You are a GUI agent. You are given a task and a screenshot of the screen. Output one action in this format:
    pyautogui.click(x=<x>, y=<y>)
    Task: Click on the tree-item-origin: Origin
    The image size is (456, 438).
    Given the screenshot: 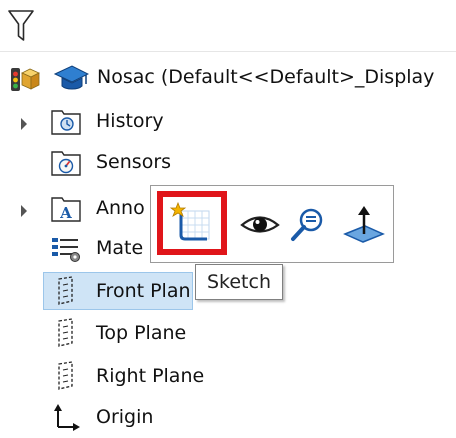 What is the action you would take?
    pyautogui.click(x=228, y=417)
    